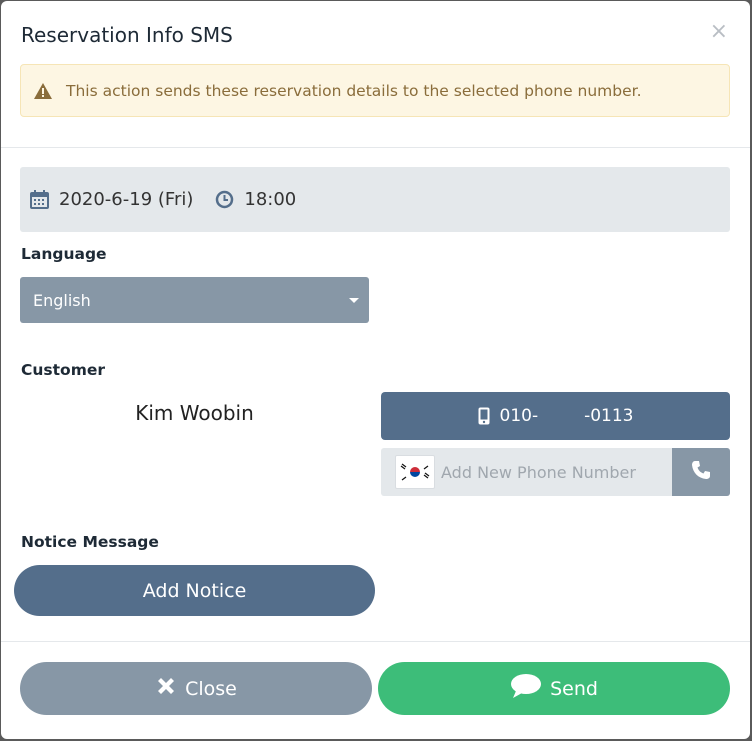  Describe the element at coordinates (194, 590) in the screenshot. I see `add-notice-button: Add Notice` at that location.